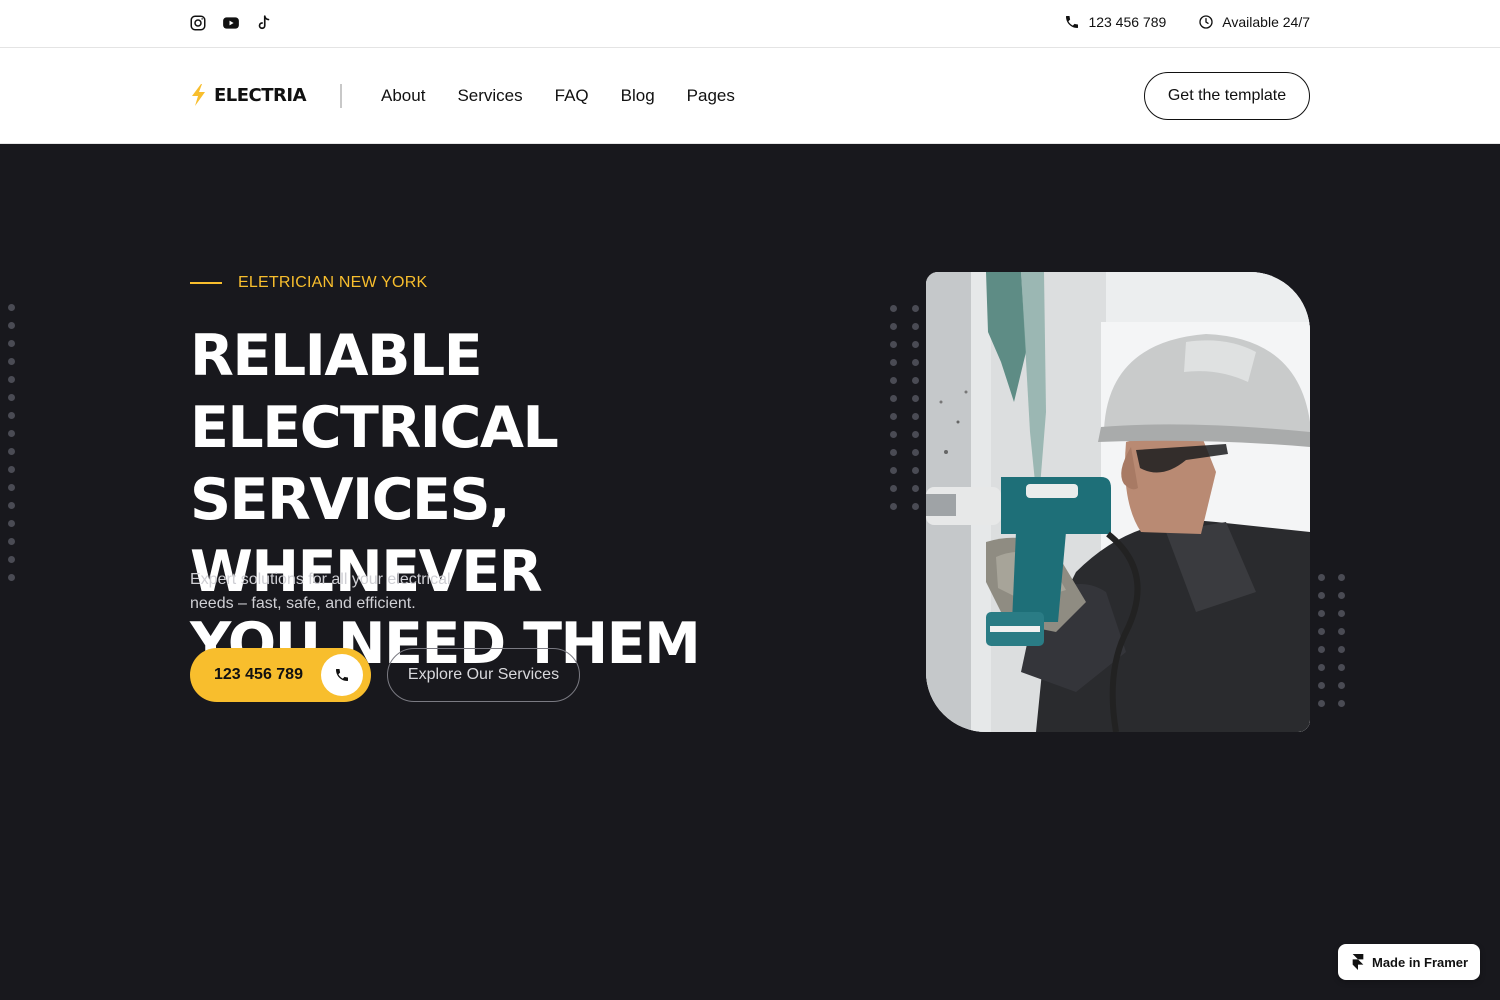 This screenshot has width=1500, height=1000. I want to click on phone-icon, so click(1072, 22).